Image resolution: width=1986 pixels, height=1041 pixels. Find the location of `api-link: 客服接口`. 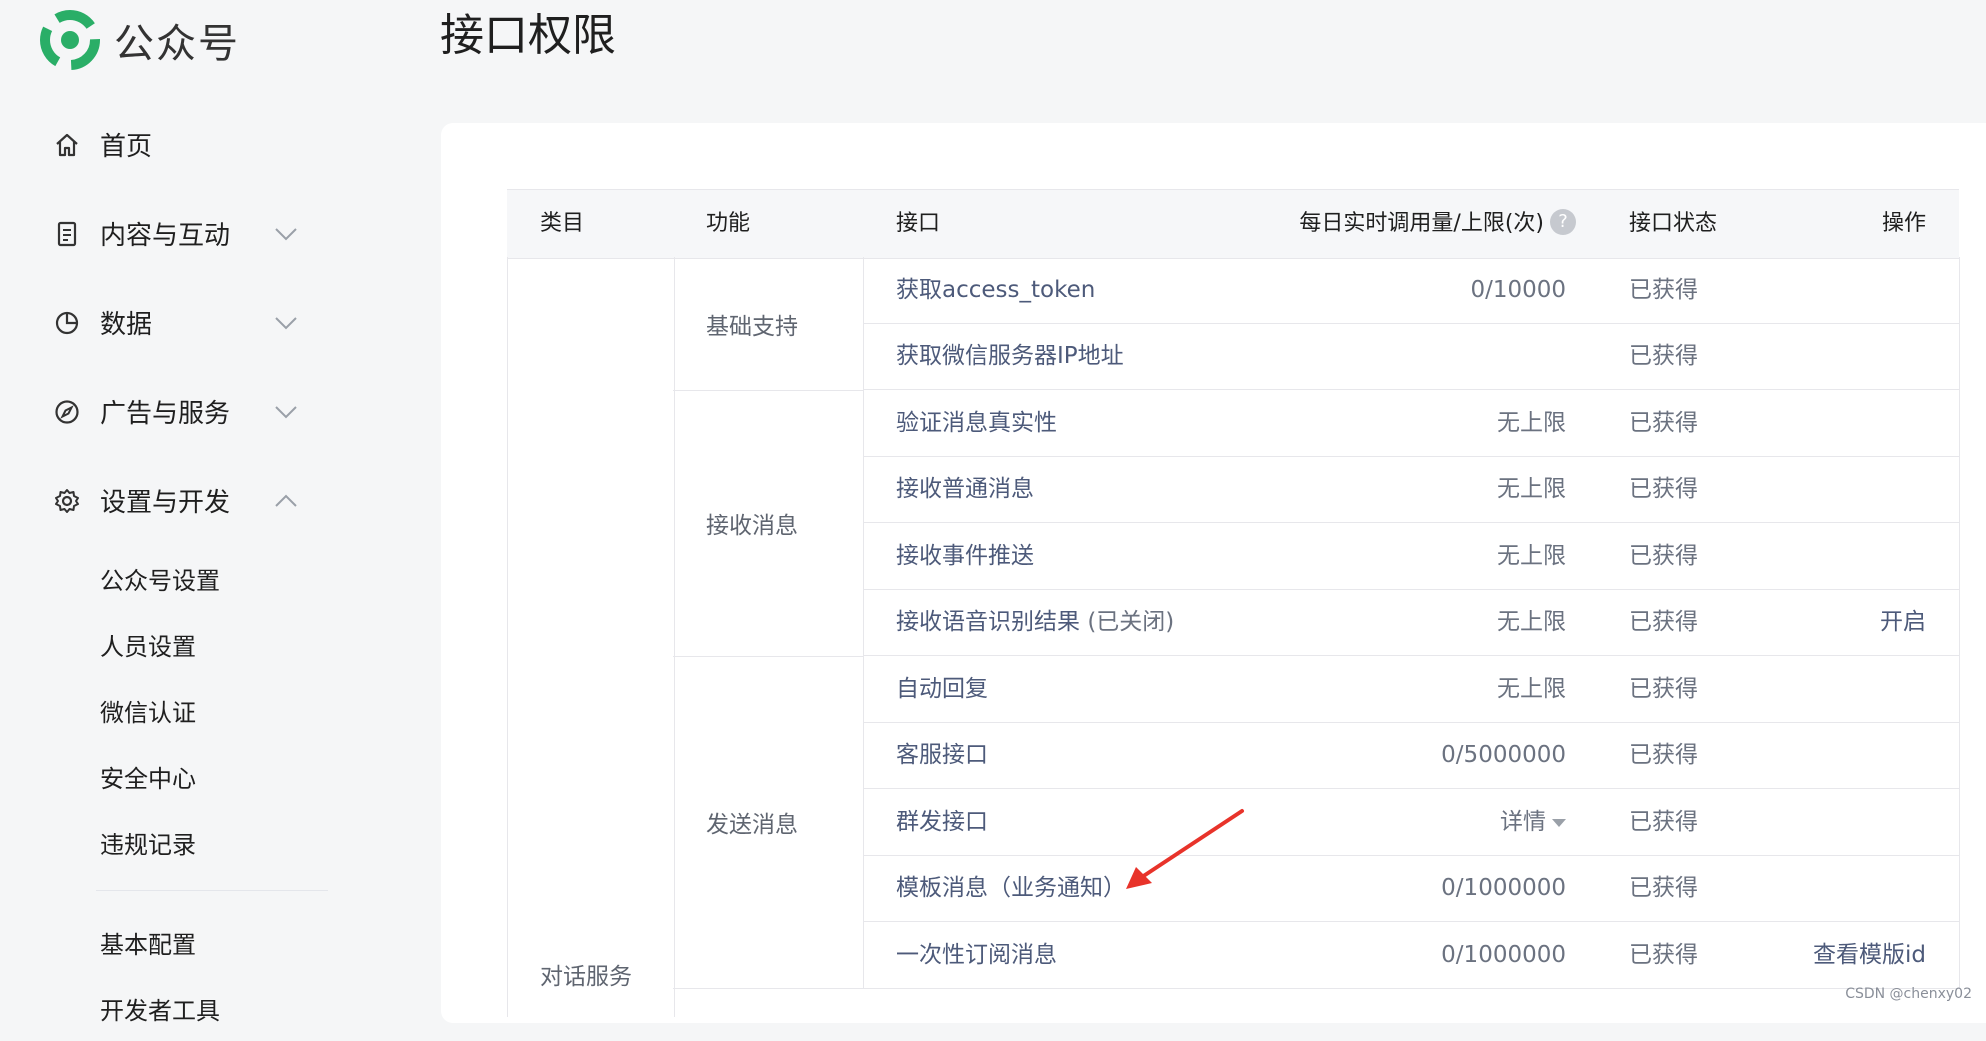

api-link: 客服接口 is located at coordinates (942, 755).